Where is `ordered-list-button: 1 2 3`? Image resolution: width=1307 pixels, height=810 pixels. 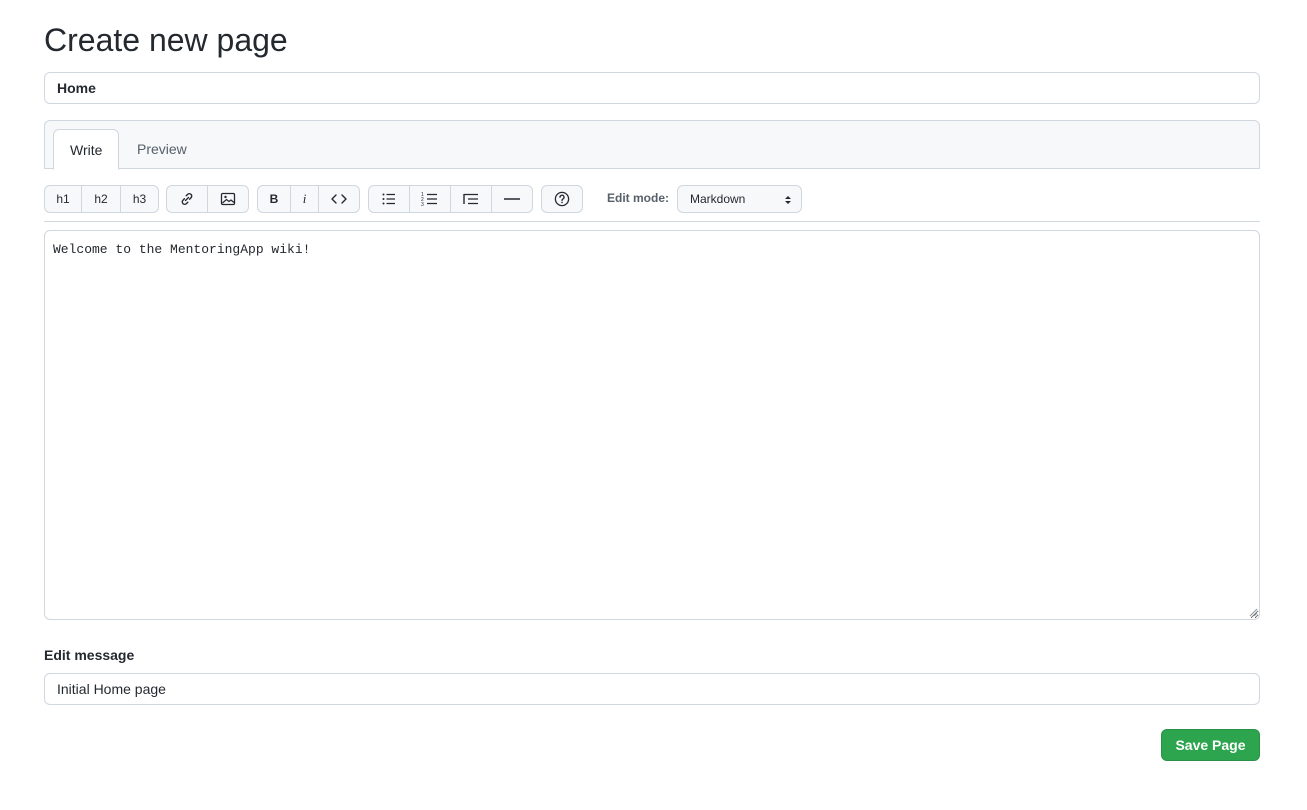
ordered-list-button: 1 2 3 is located at coordinates (430, 199).